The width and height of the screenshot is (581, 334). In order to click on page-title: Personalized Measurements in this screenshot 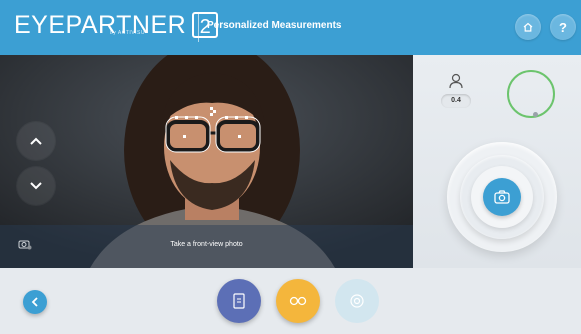, I will do `click(274, 25)`.